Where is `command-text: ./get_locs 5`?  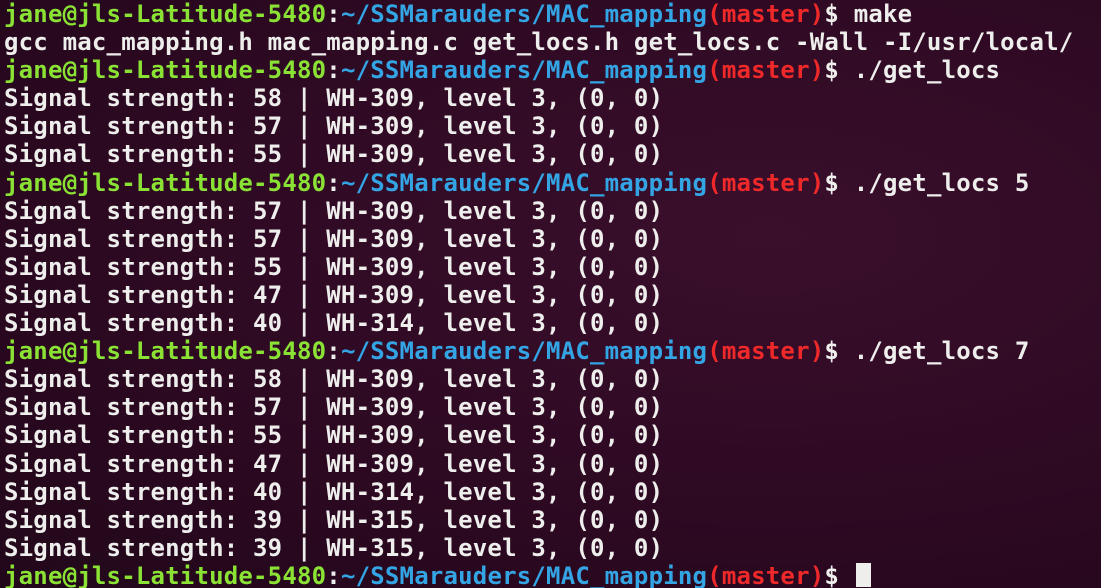 command-text: ./get_locs 5 is located at coordinates (941, 182).